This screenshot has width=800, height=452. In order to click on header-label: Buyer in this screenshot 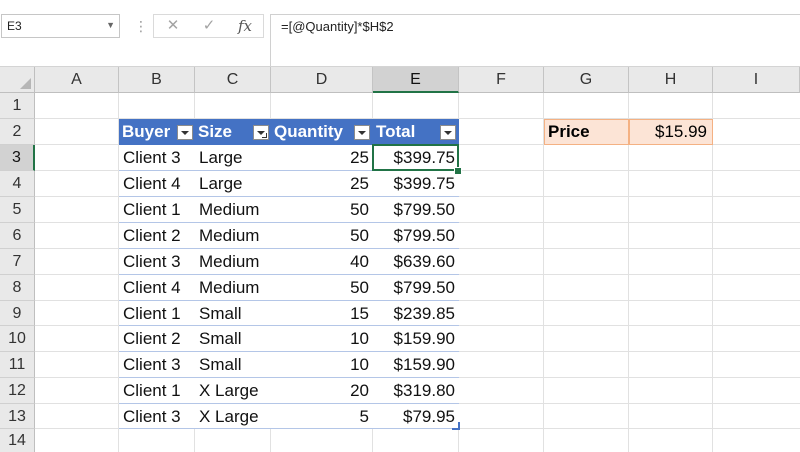, I will do `click(146, 131)`.